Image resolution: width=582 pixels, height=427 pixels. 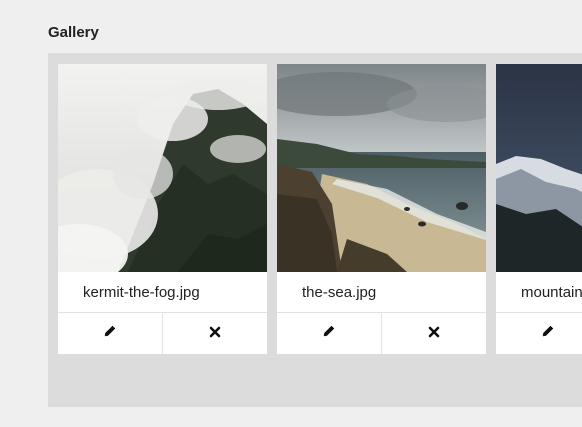 What do you see at coordinates (539, 168) in the screenshot?
I see `gallery-thumbnail` at bounding box center [539, 168].